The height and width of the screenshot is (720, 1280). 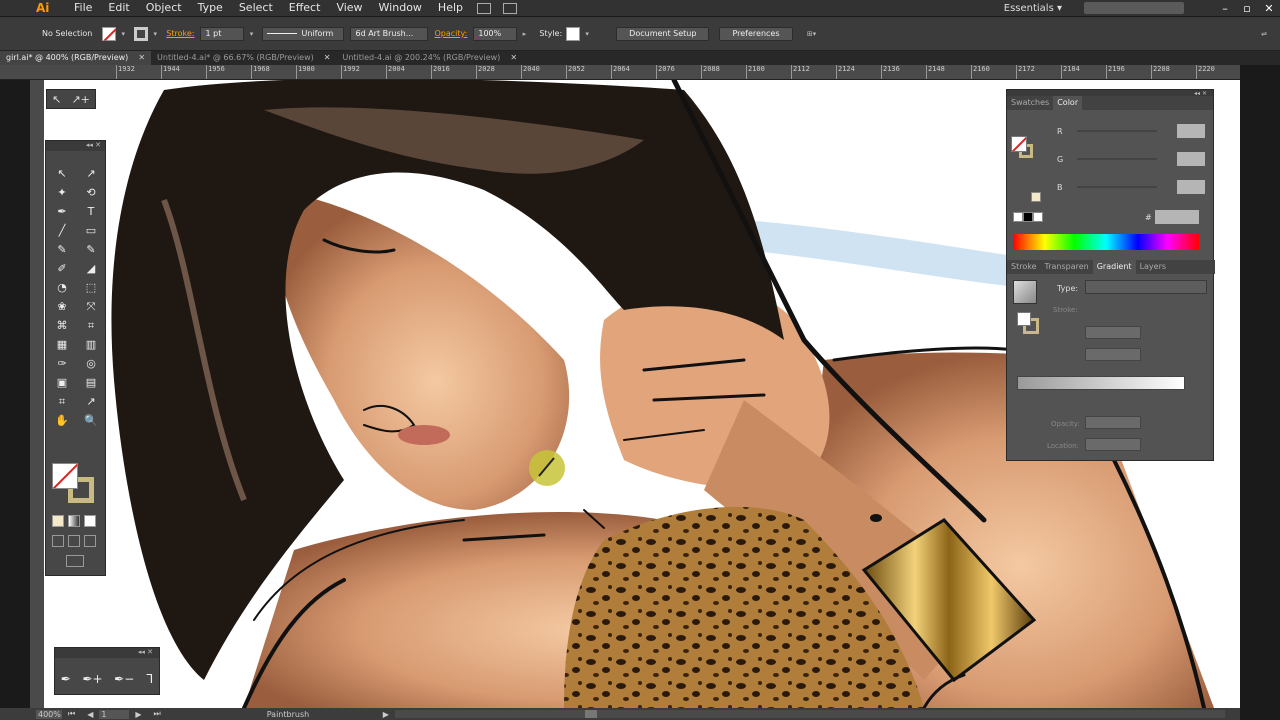 What do you see at coordinates (91, 402) in the screenshot?
I see `tool-icon-25: ↗` at bounding box center [91, 402].